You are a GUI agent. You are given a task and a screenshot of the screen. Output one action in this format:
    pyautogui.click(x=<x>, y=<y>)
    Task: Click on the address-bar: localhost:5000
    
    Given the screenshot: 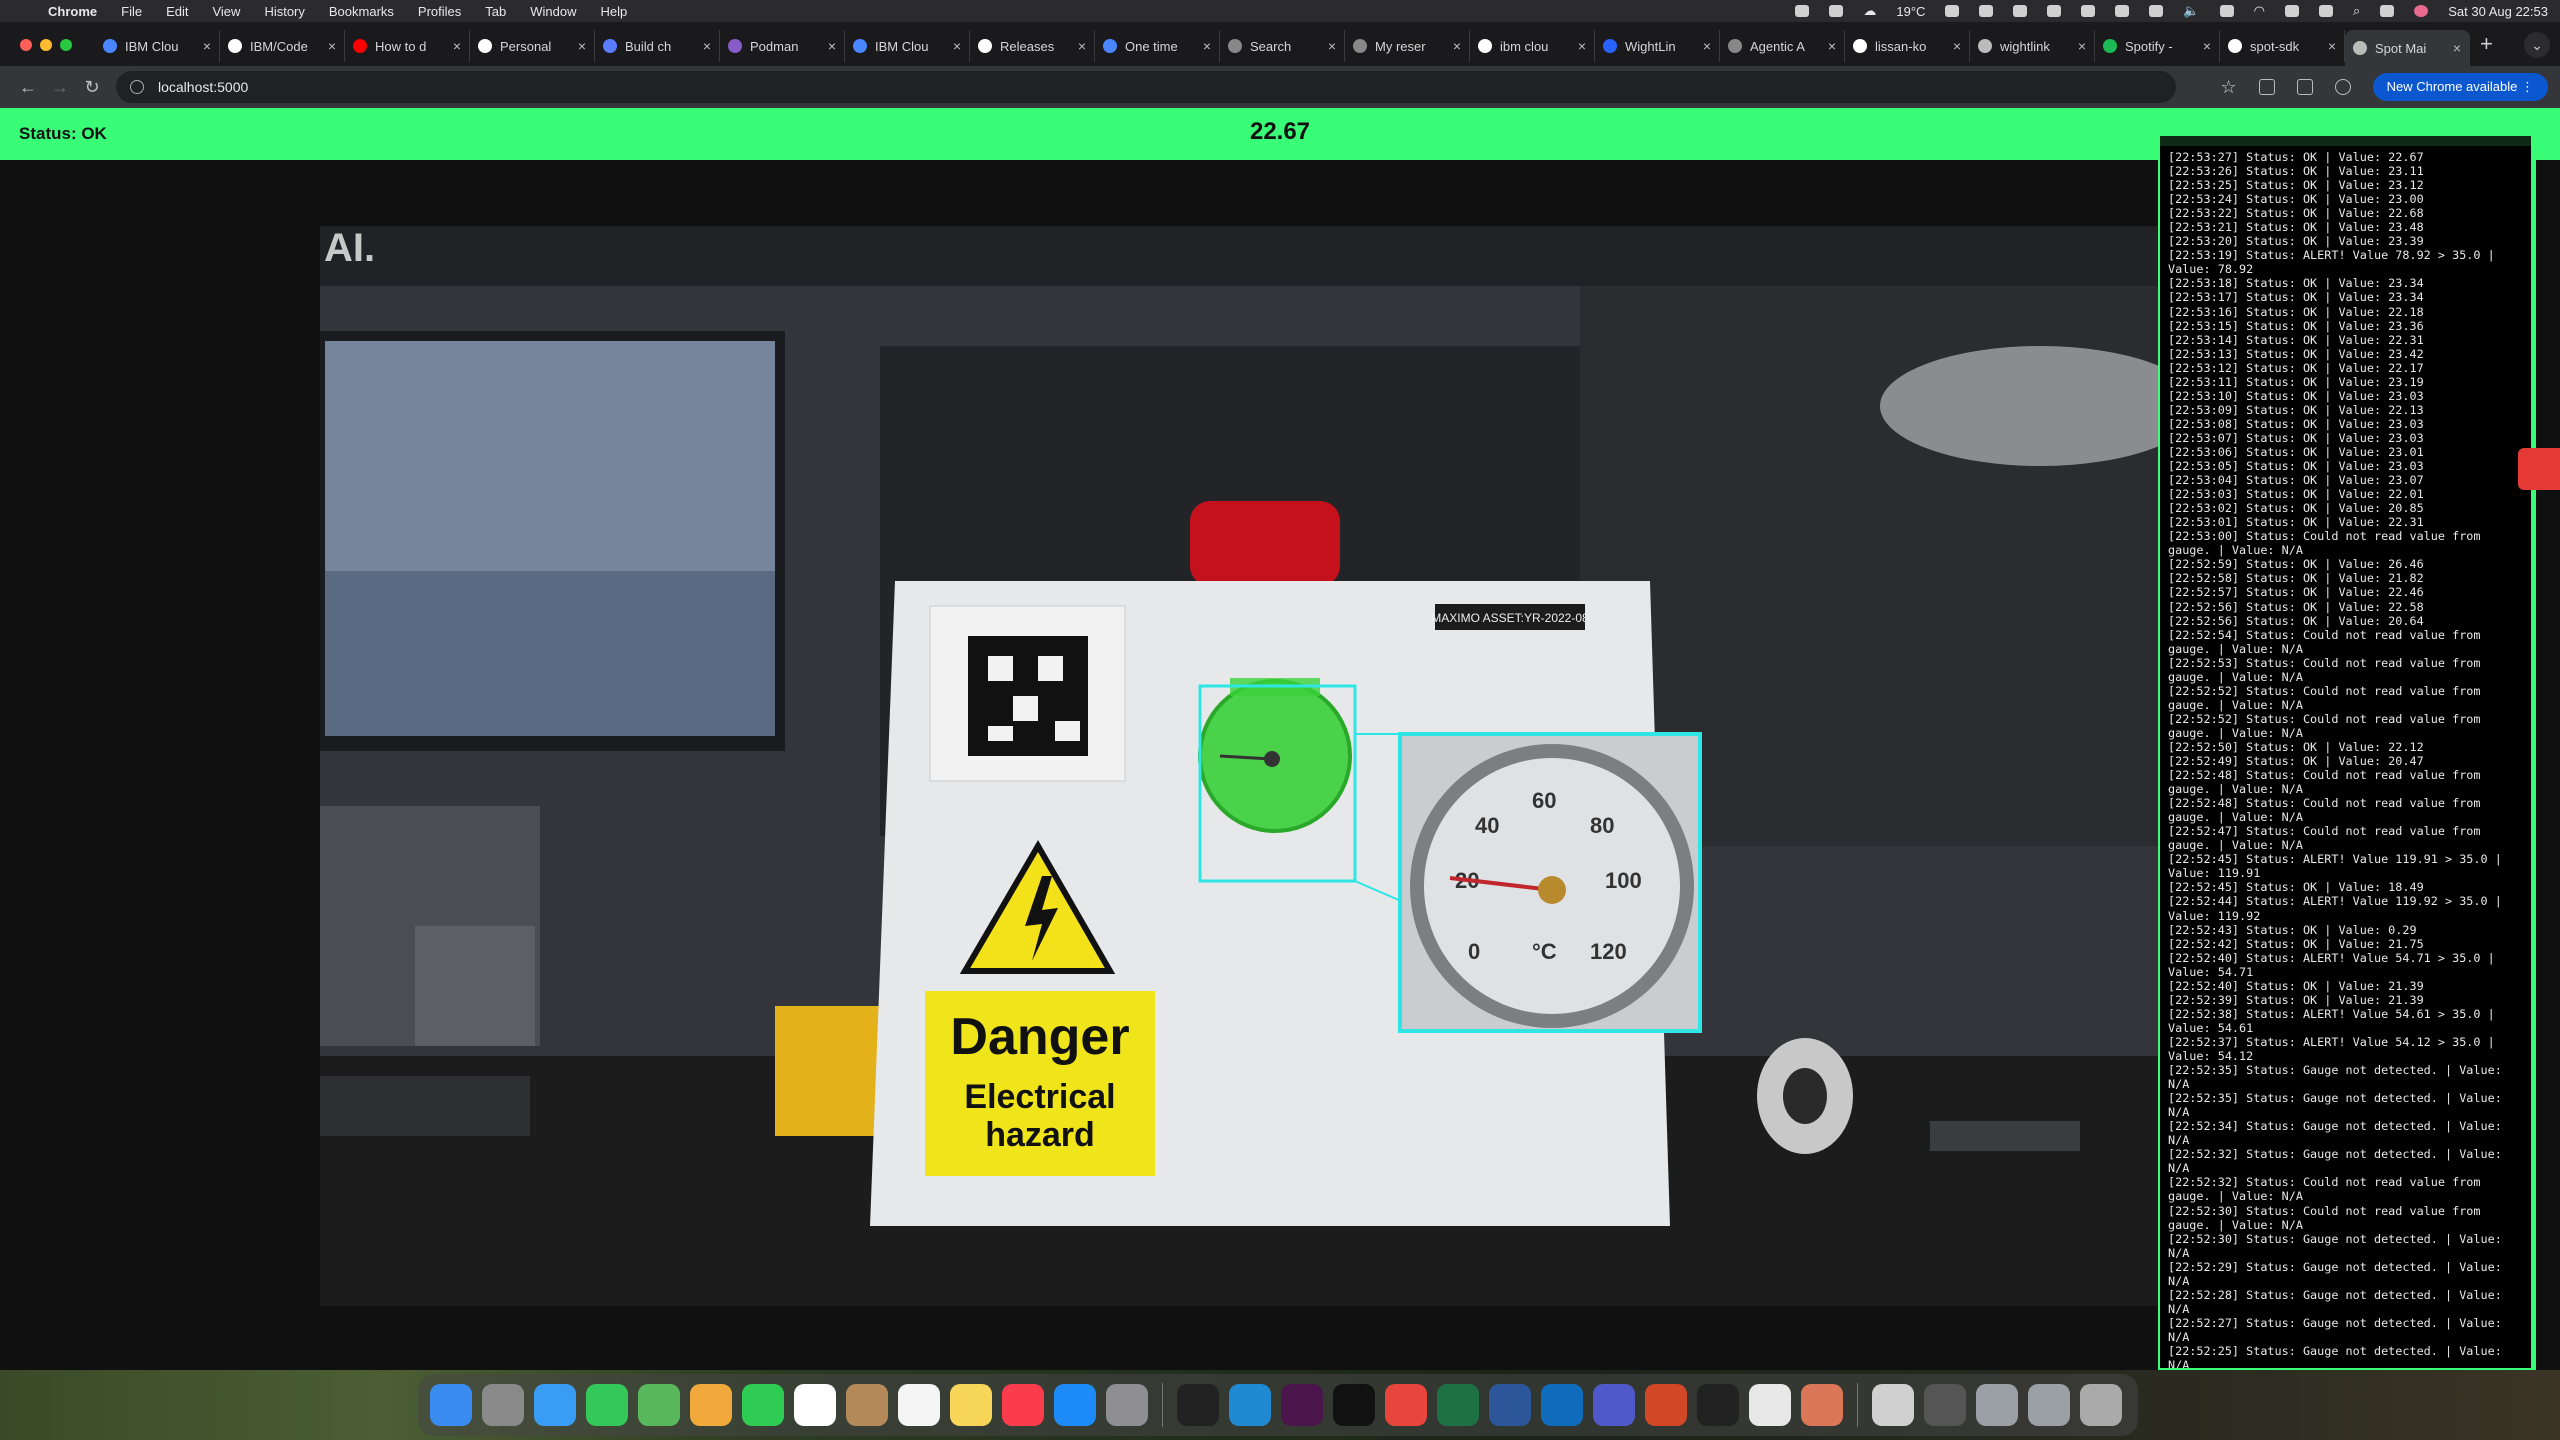 What is the action you would take?
    pyautogui.click(x=1146, y=87)
    